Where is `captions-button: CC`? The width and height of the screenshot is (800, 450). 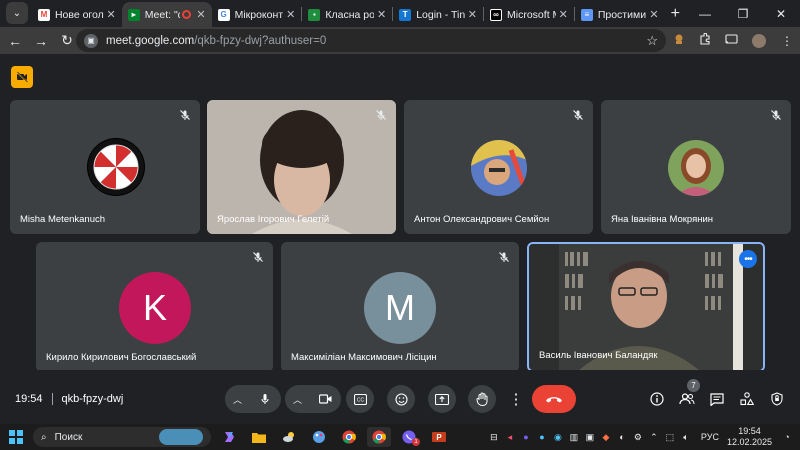 captions-button: CC is located at coordinates (360, 399).